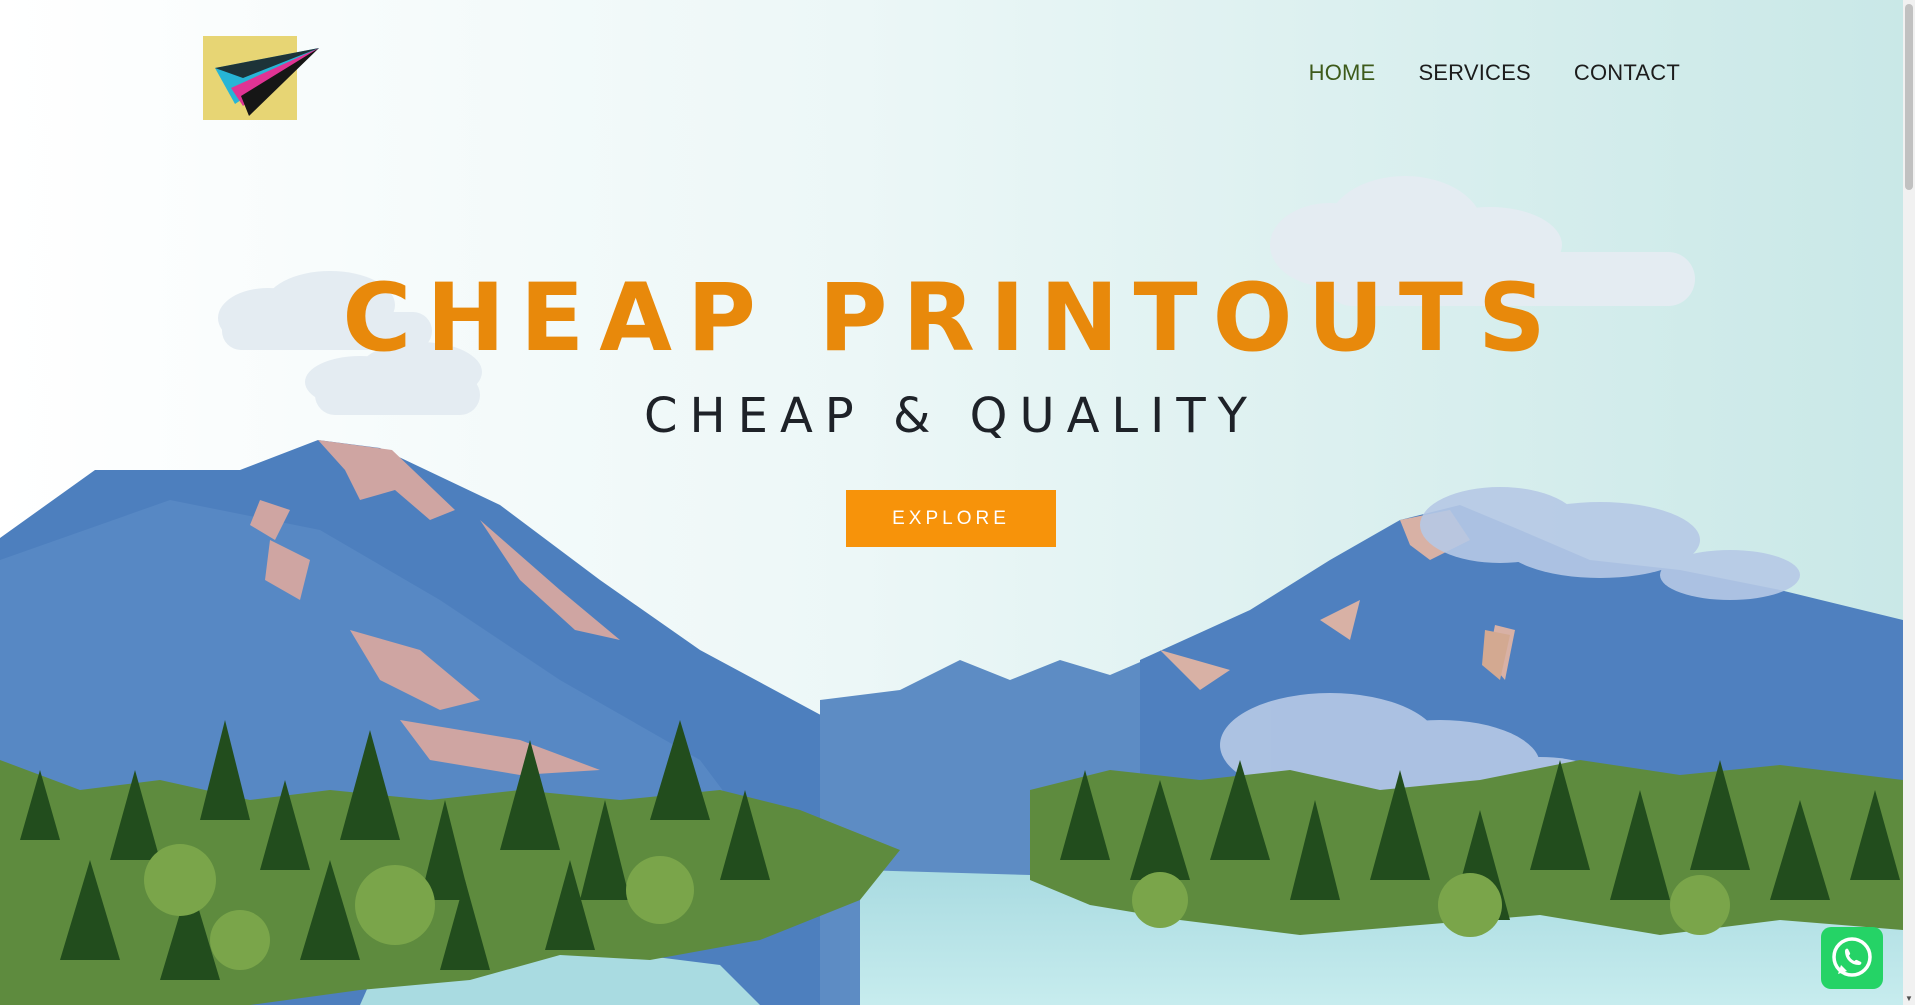 This screenshot has width=1915, height=1005. Describe the element at coordinates (261, 78) in the screenshot. I see `paper-plane-logo` at that location.